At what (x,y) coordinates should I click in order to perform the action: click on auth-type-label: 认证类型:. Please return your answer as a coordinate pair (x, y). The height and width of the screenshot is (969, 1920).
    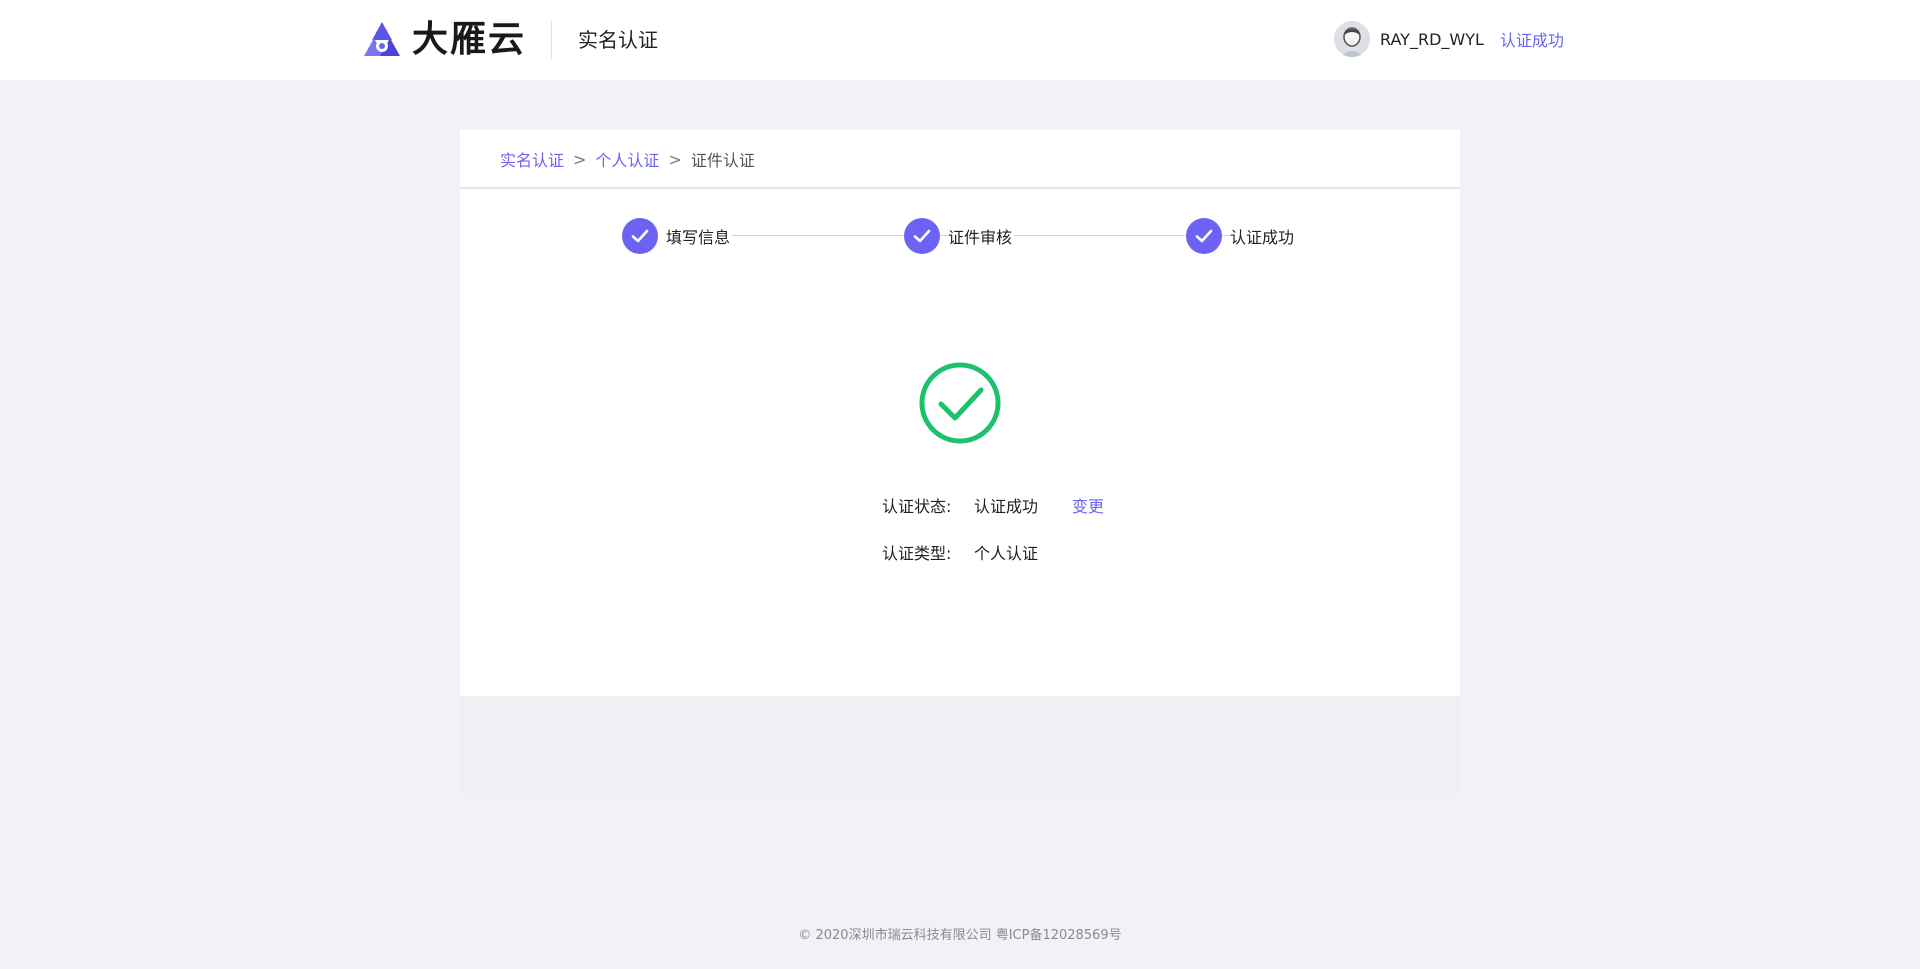
    Looking at the image, I should click on (917, 553).